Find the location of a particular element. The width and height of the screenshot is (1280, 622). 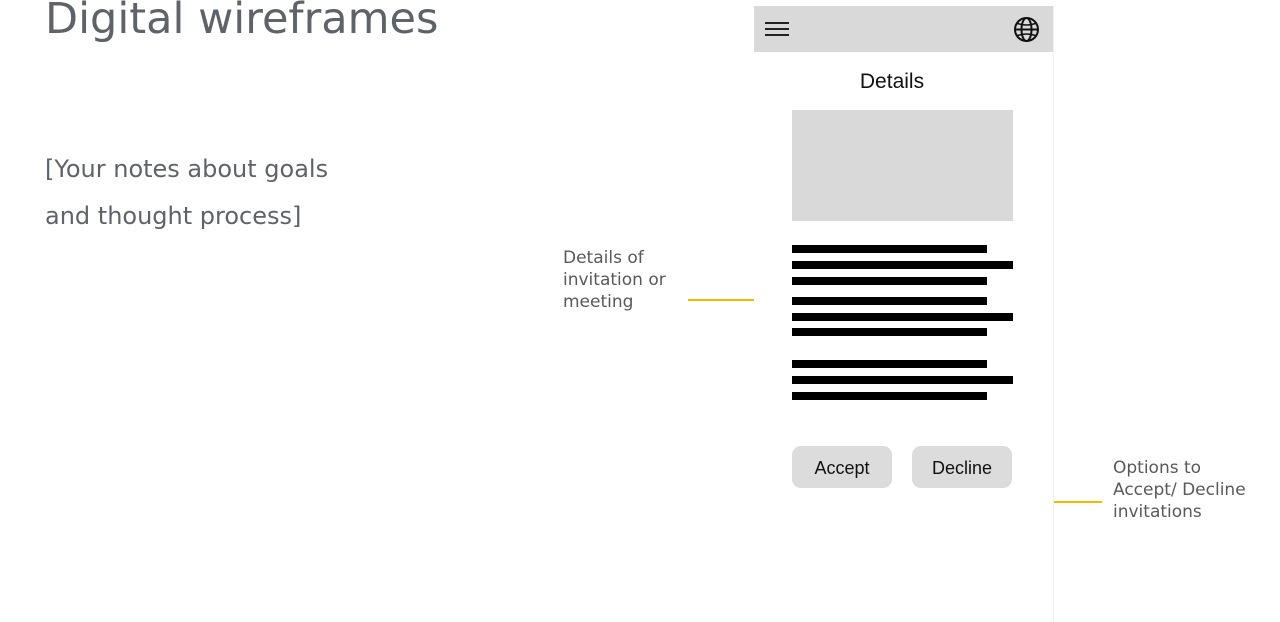

image-placeholder is located at coordinates (902, 165).